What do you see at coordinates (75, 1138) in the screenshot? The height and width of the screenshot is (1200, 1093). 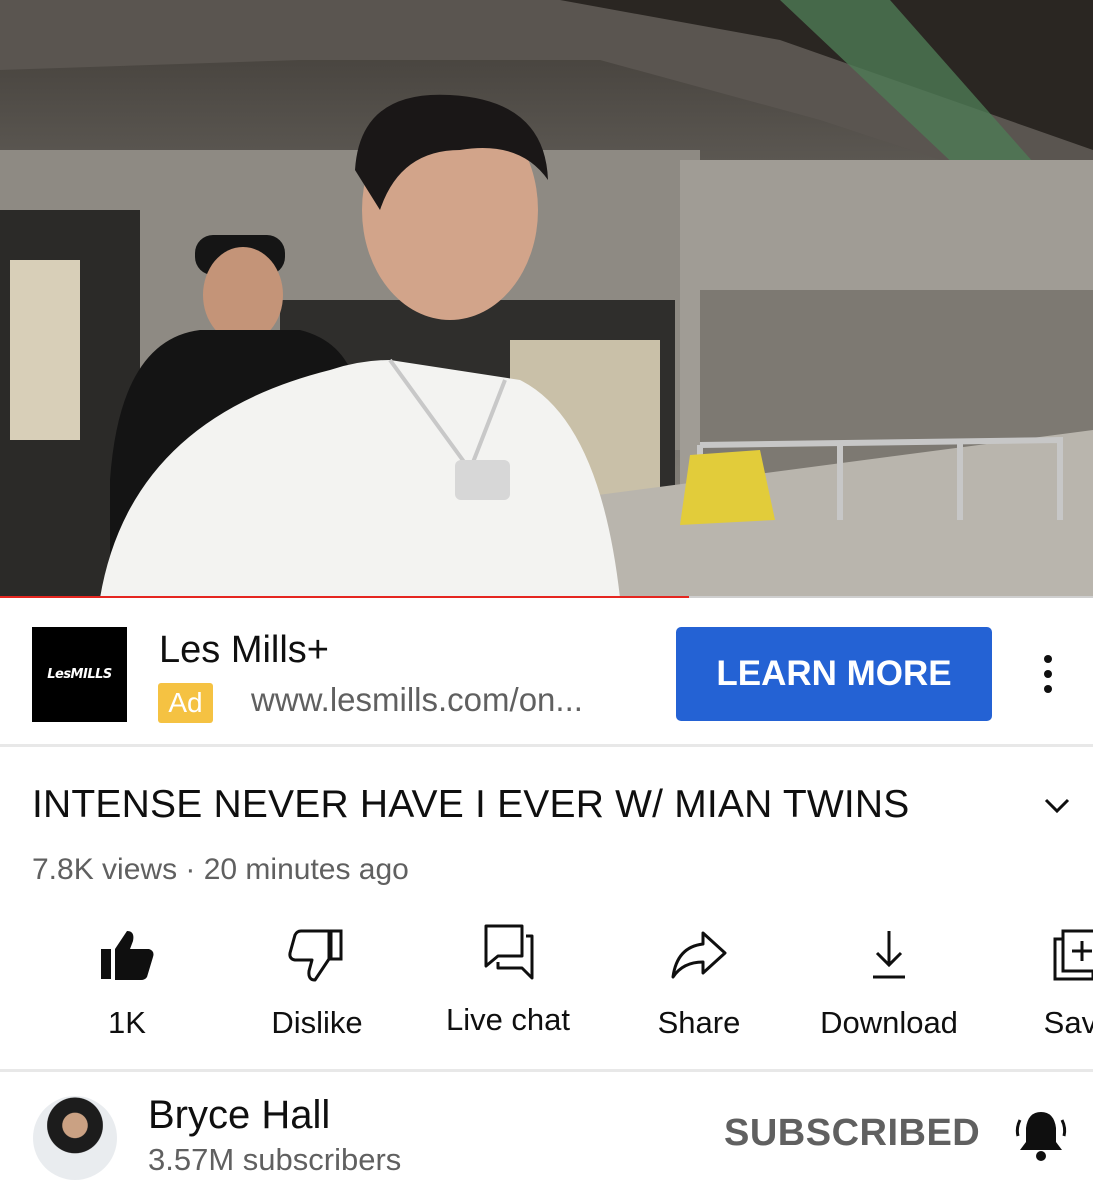 I see `avatar` at bounding box center [75, 1138].